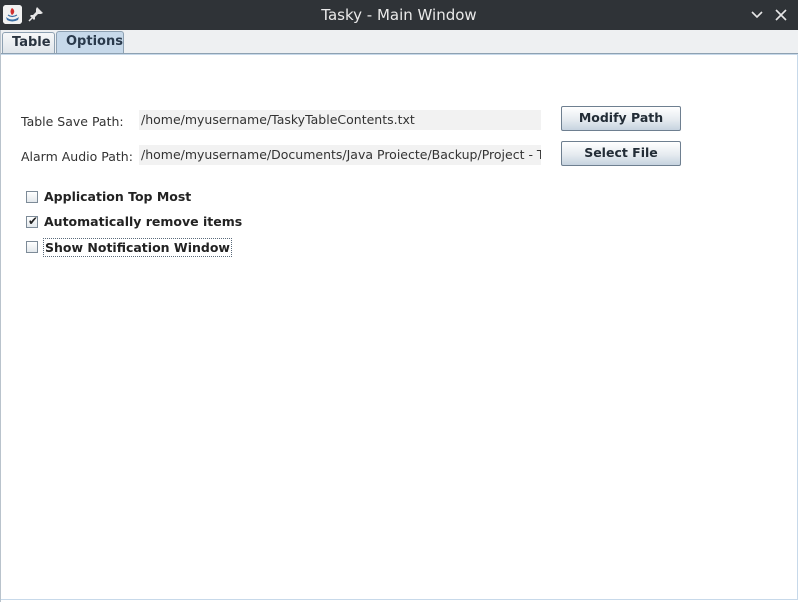  I want to click on modify-path-button: Modify Path, so click(621, 118).